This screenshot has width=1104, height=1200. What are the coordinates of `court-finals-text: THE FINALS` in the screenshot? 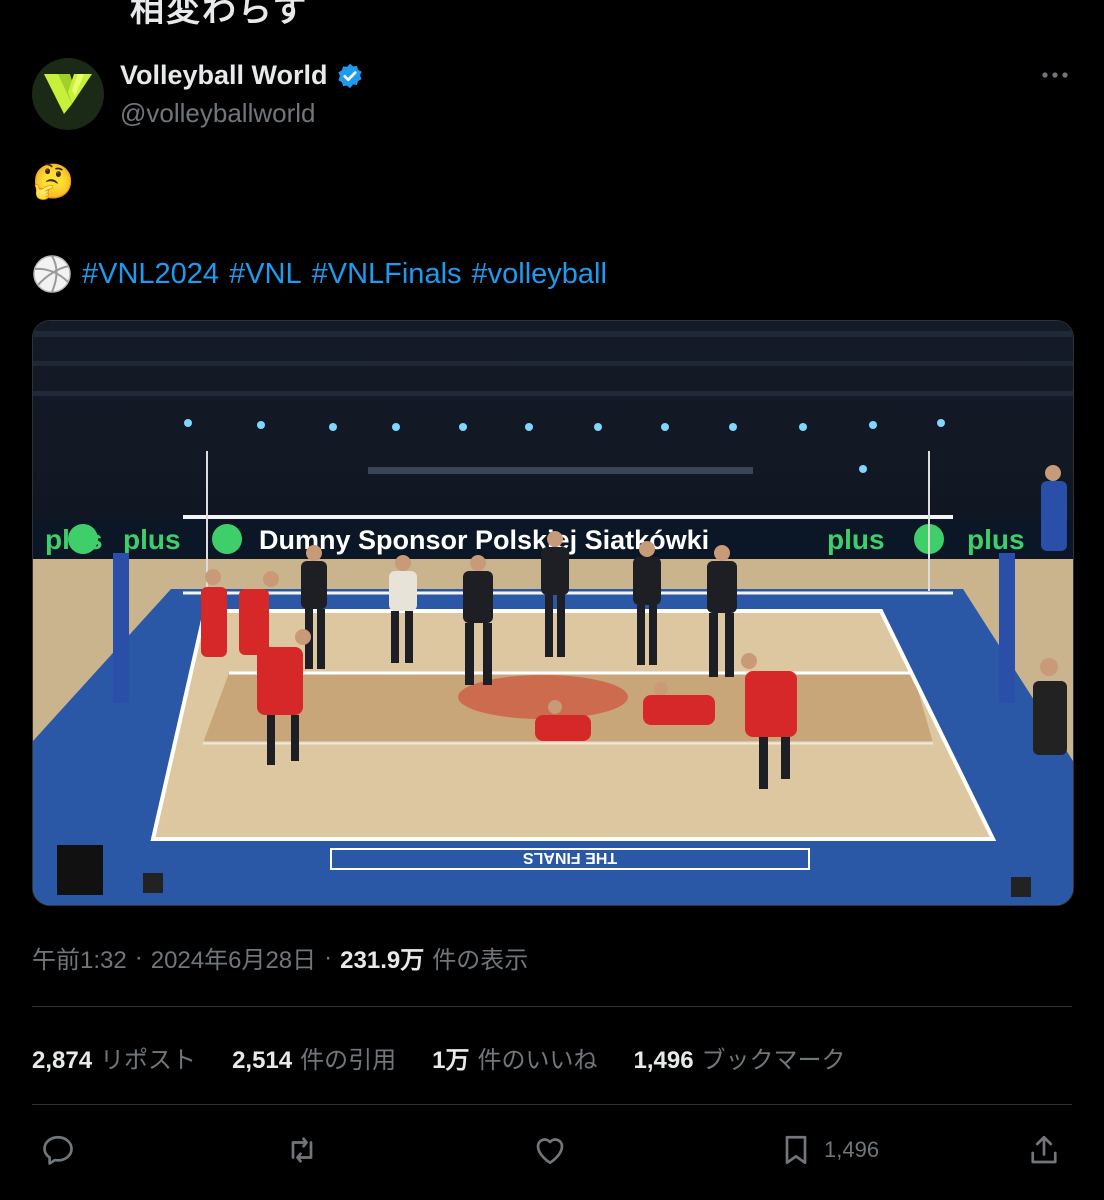 It's located at (570, 857).